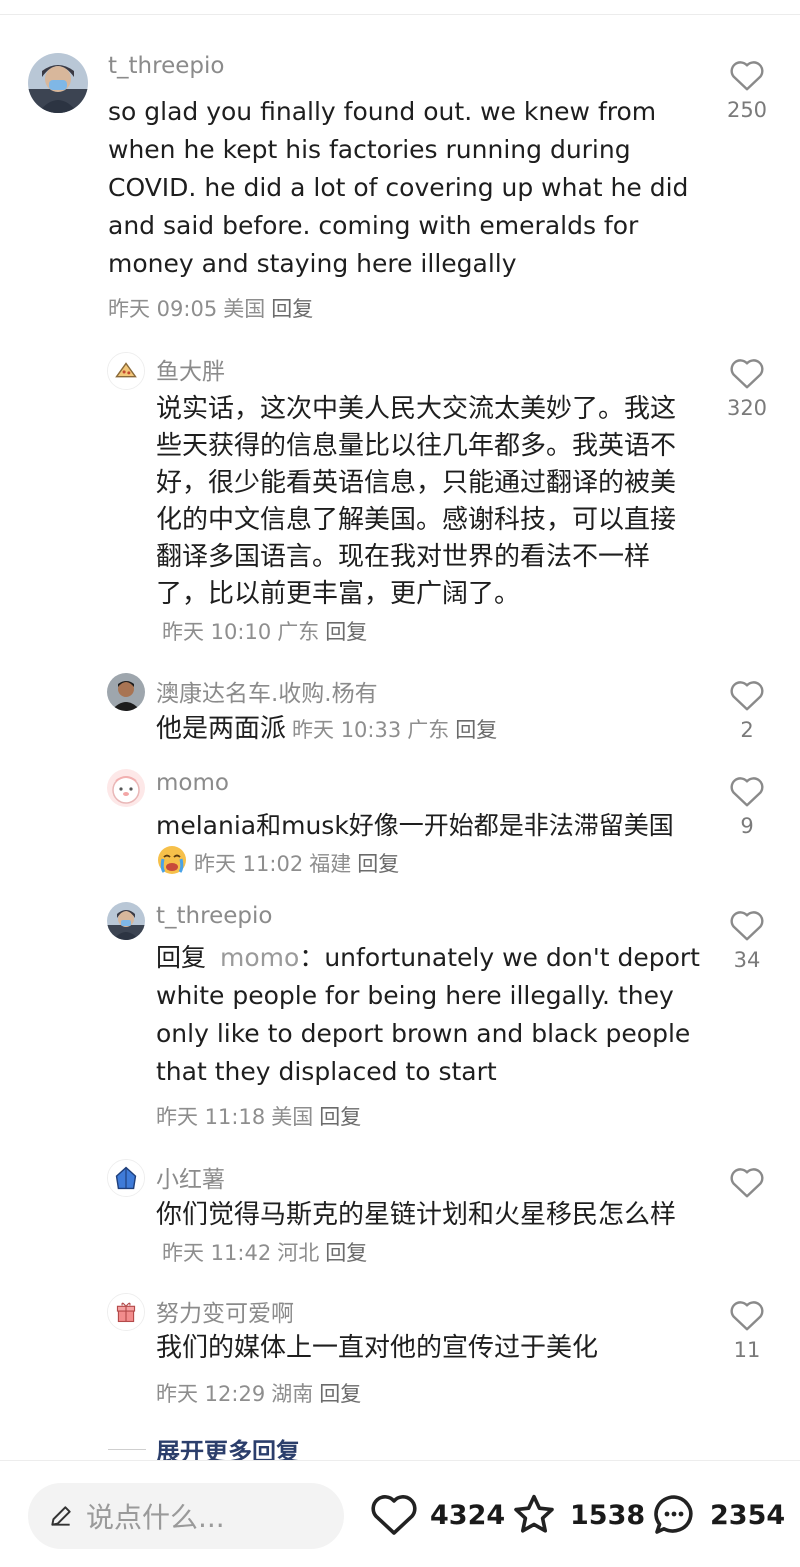  I want to click on comment-text: melania和musk好像一开始都是非法滞留美国昨天 11:02 福建 回复, so click(428, 845).